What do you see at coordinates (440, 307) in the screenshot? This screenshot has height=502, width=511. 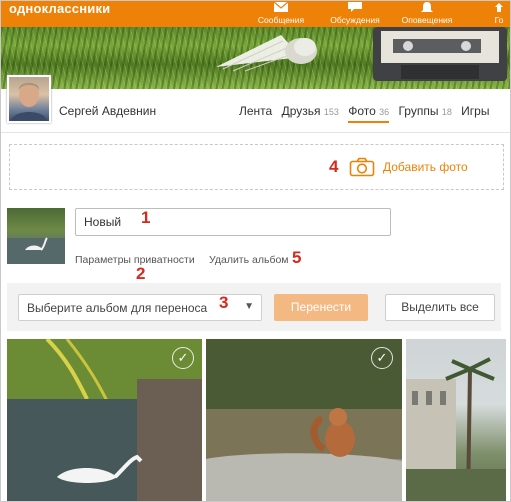 I see `select-all-button: Выделить все` at bounding box center [440, 307].